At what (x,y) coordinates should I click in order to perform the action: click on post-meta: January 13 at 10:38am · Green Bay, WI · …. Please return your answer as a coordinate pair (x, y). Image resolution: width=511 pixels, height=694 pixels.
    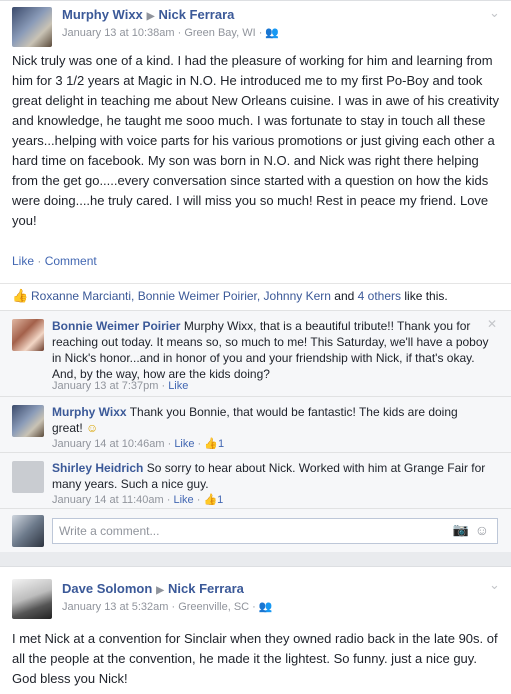
    Looking at the image, I should click on (171, 33).